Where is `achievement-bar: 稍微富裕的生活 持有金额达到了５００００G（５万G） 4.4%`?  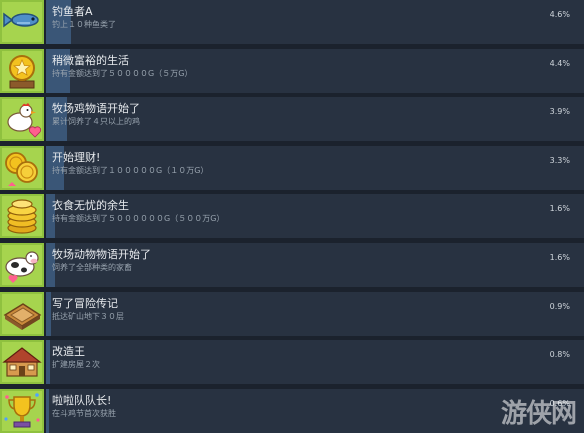 achievement-bar: 稍微富裕的生活 持有金额达到了５００００G（５万G） 4.4% is located at coordinates (315, 70).